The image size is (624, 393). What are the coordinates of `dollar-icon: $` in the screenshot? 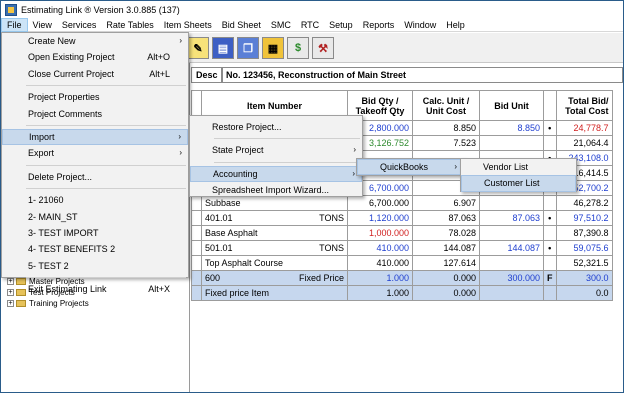 It's located at (298, 48).